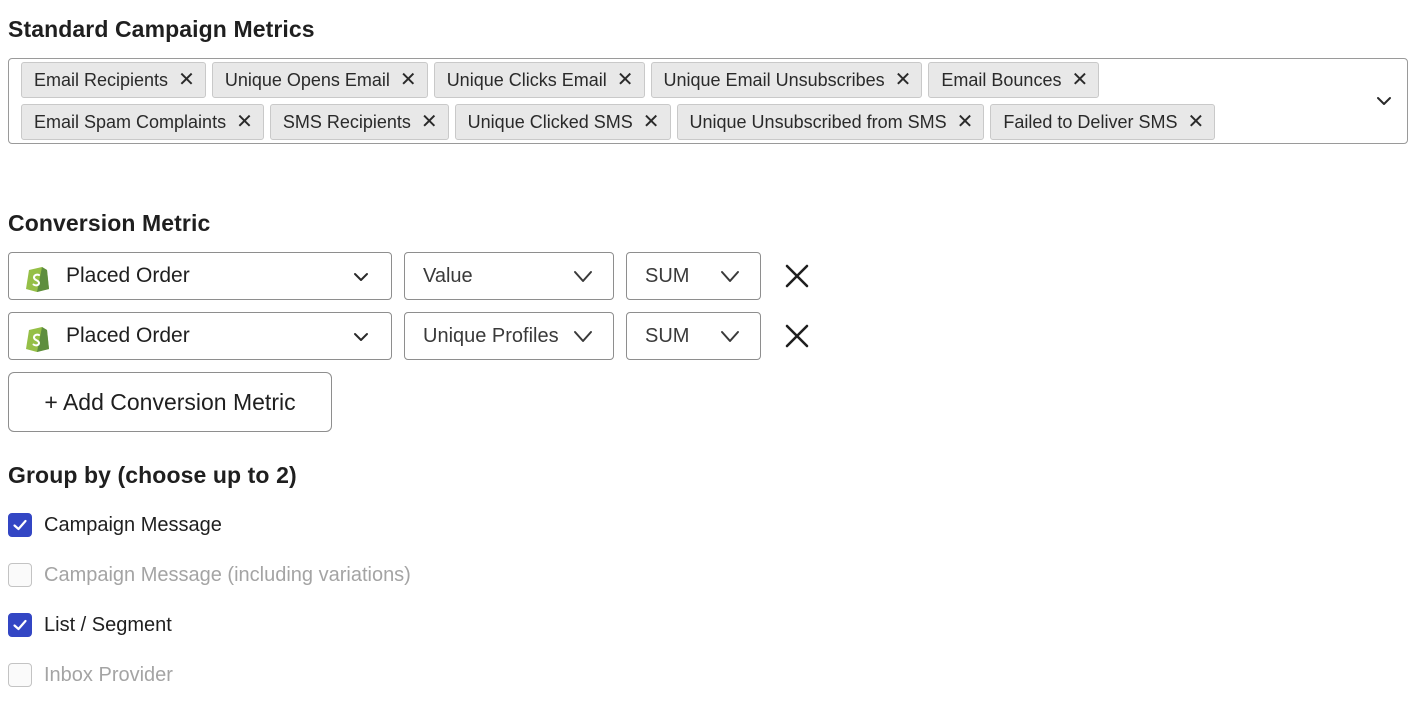 This screenshot has width=1423, height=705. I want to click on conversion-metric-title: Conversion Metric, so click(109, 223).